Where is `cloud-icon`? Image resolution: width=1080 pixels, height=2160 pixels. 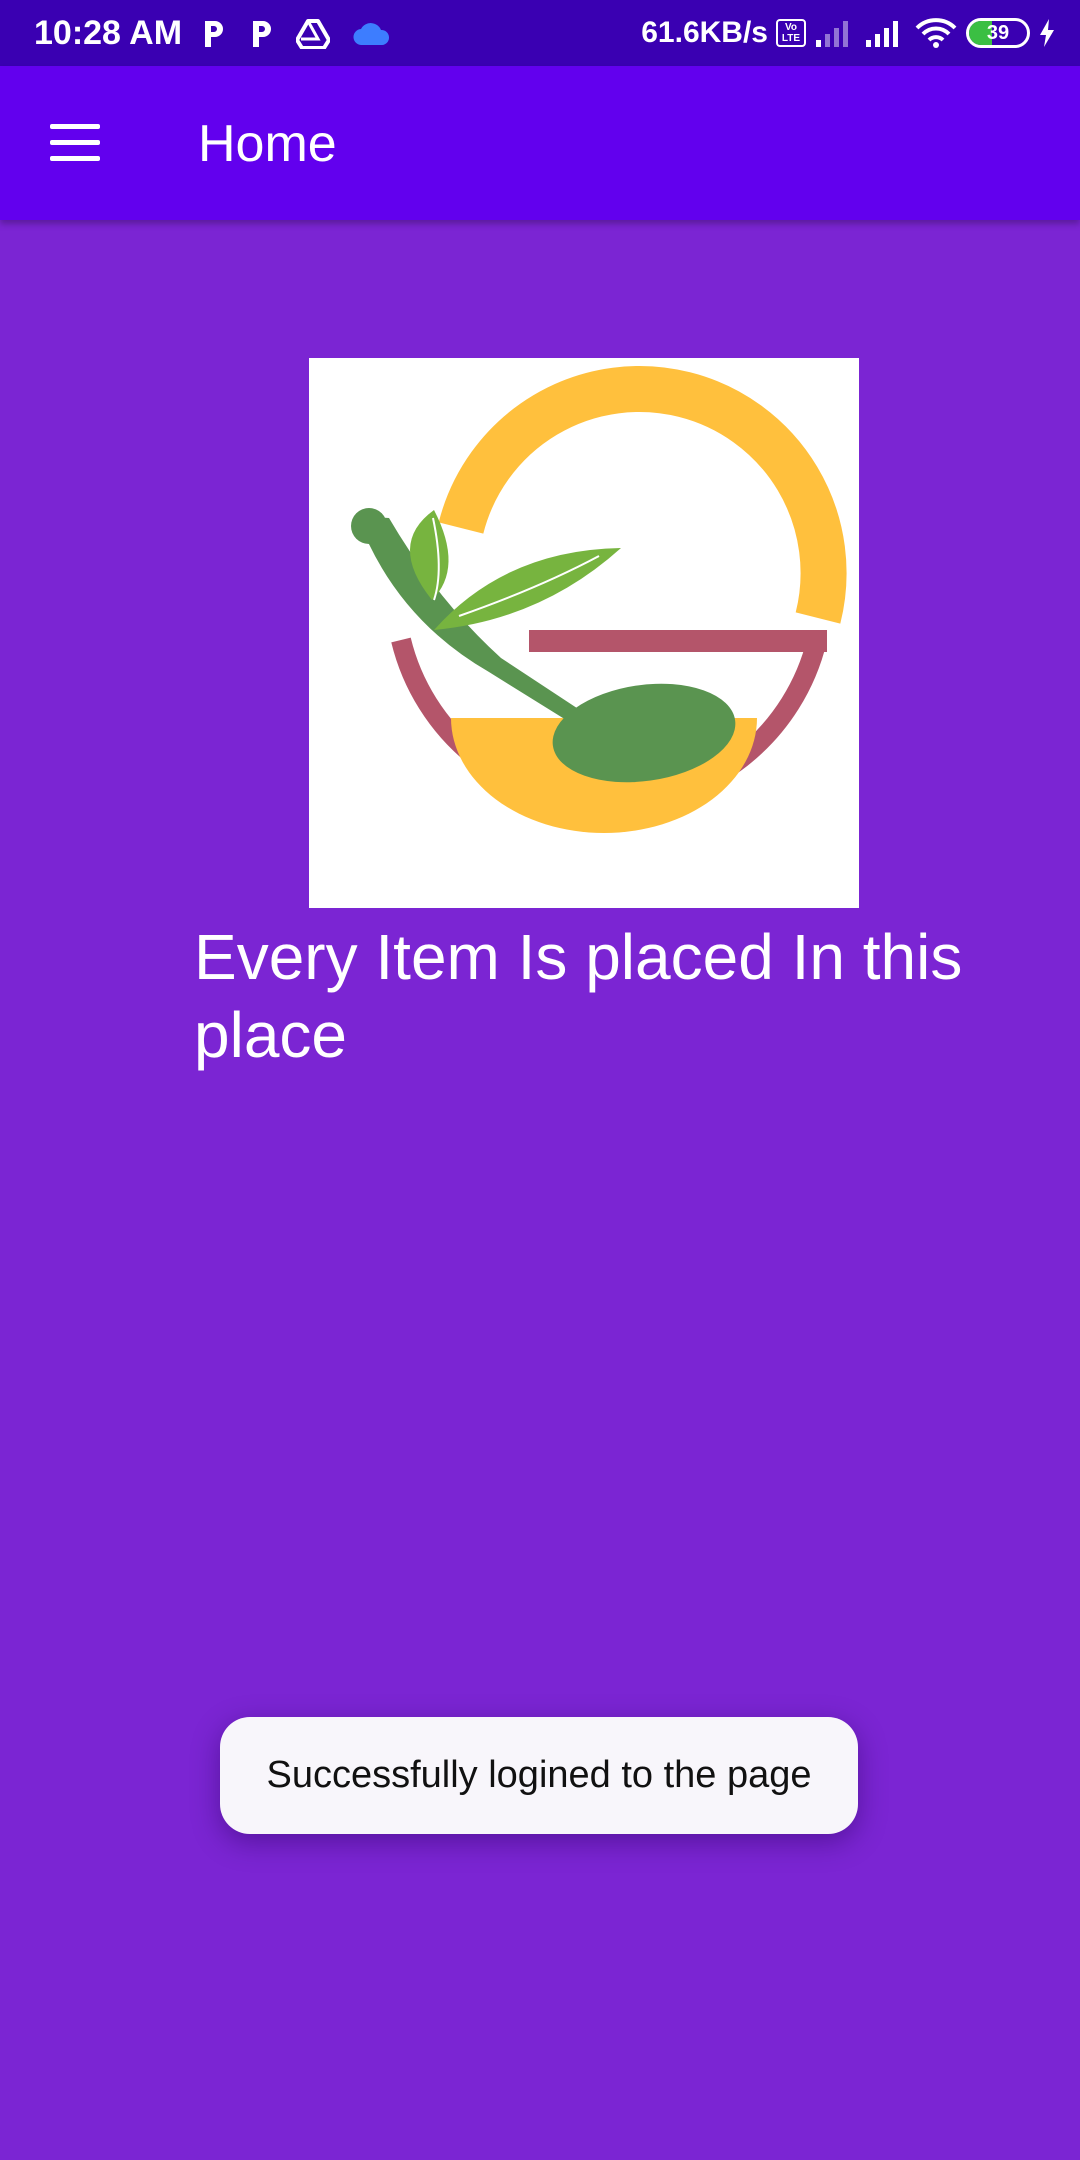 cloud-icon is located at coordinates (371, 34).